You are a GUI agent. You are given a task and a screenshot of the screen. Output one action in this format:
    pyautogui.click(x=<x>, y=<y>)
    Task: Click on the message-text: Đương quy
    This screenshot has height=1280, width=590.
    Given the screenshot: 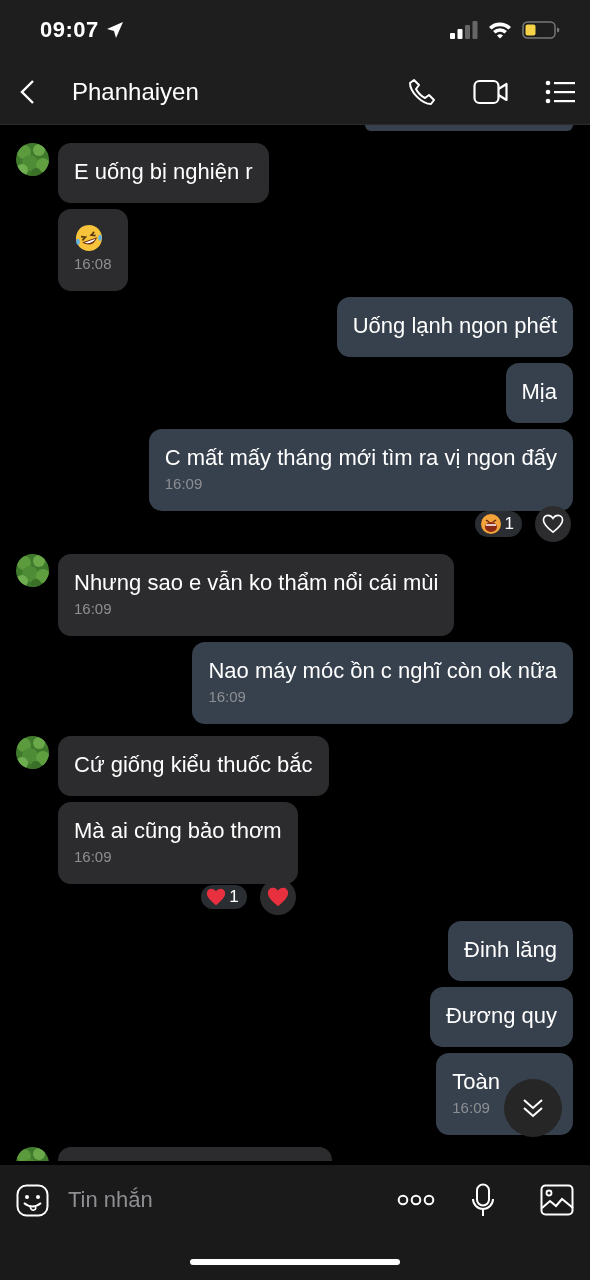 What is the action you would take?
    pyautogui.click(x=501, y=1016)
    